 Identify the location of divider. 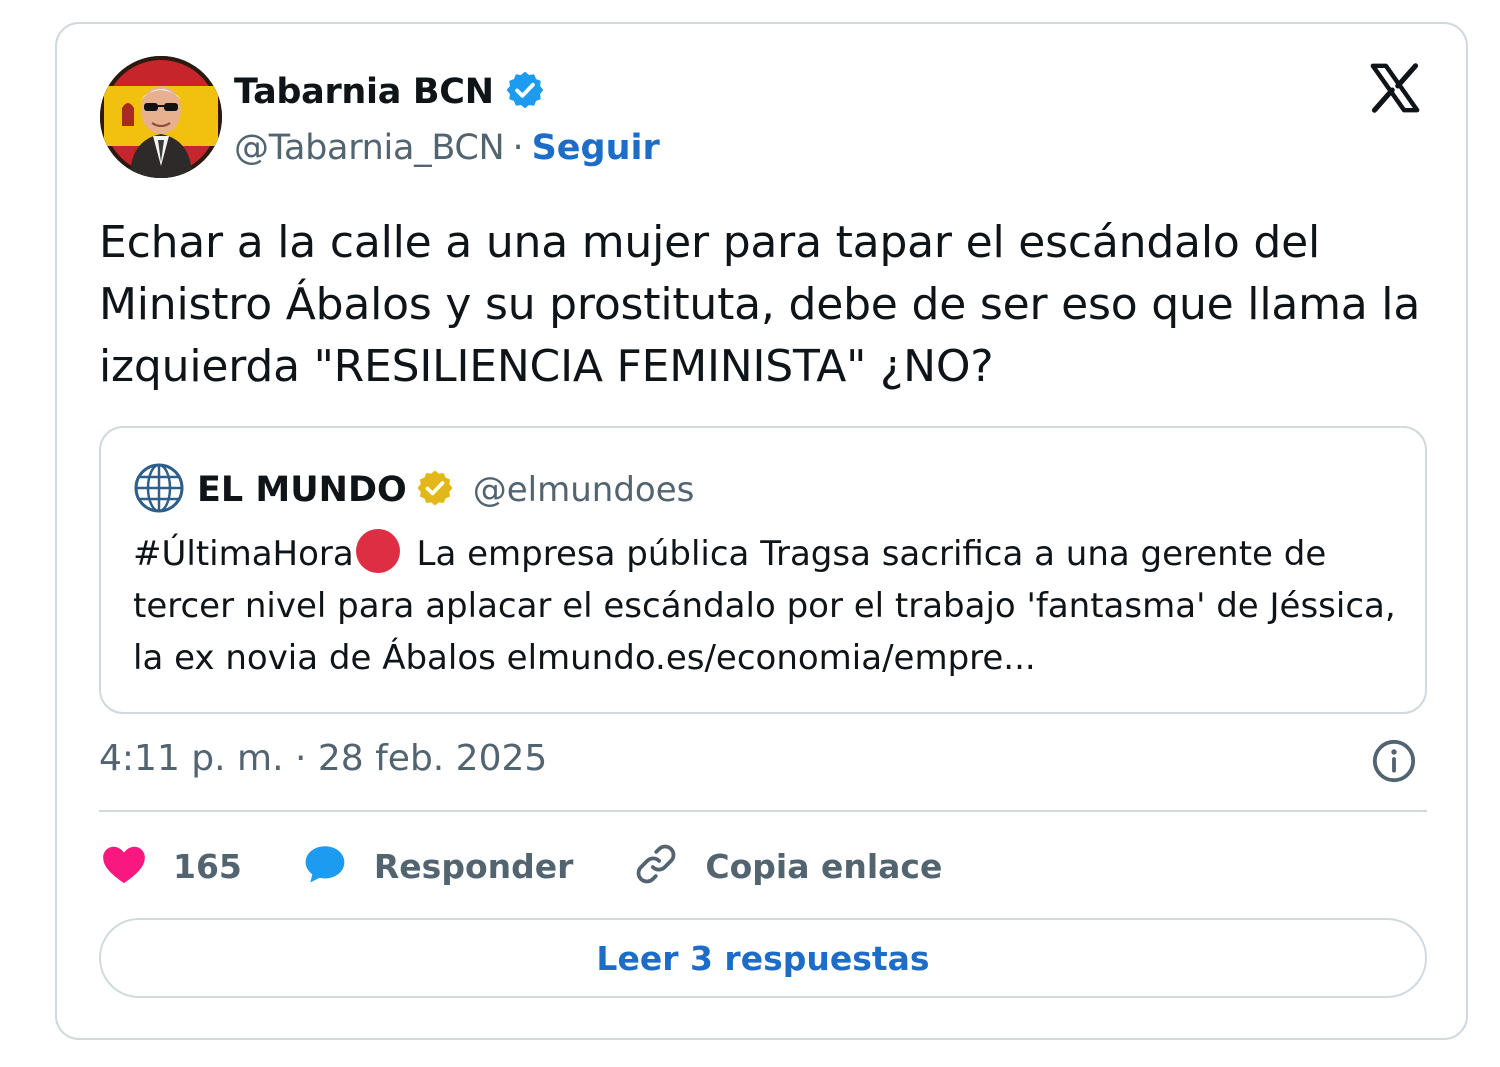
(763, 811).